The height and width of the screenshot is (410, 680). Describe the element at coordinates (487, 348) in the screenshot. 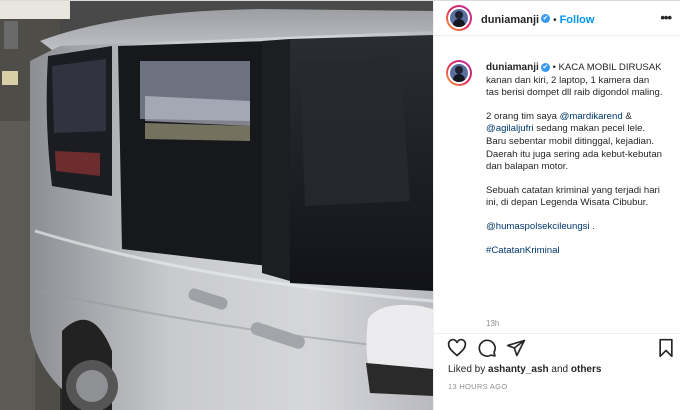

I see `comment-icon` at that location.